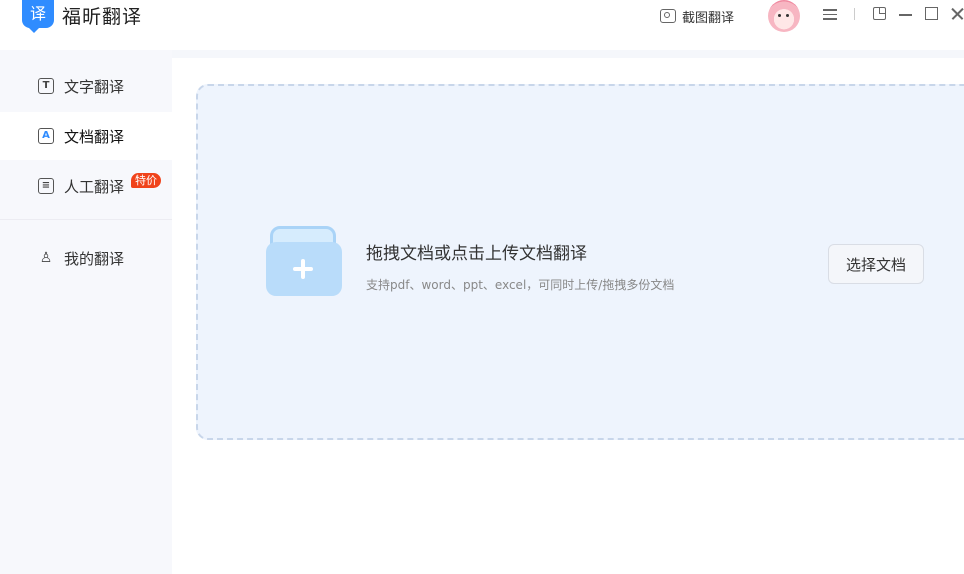  What do you see at coordinates (46, 258) in the screenshot?
I see `user-list-icon: ♙` at bounding box center [46, 258].